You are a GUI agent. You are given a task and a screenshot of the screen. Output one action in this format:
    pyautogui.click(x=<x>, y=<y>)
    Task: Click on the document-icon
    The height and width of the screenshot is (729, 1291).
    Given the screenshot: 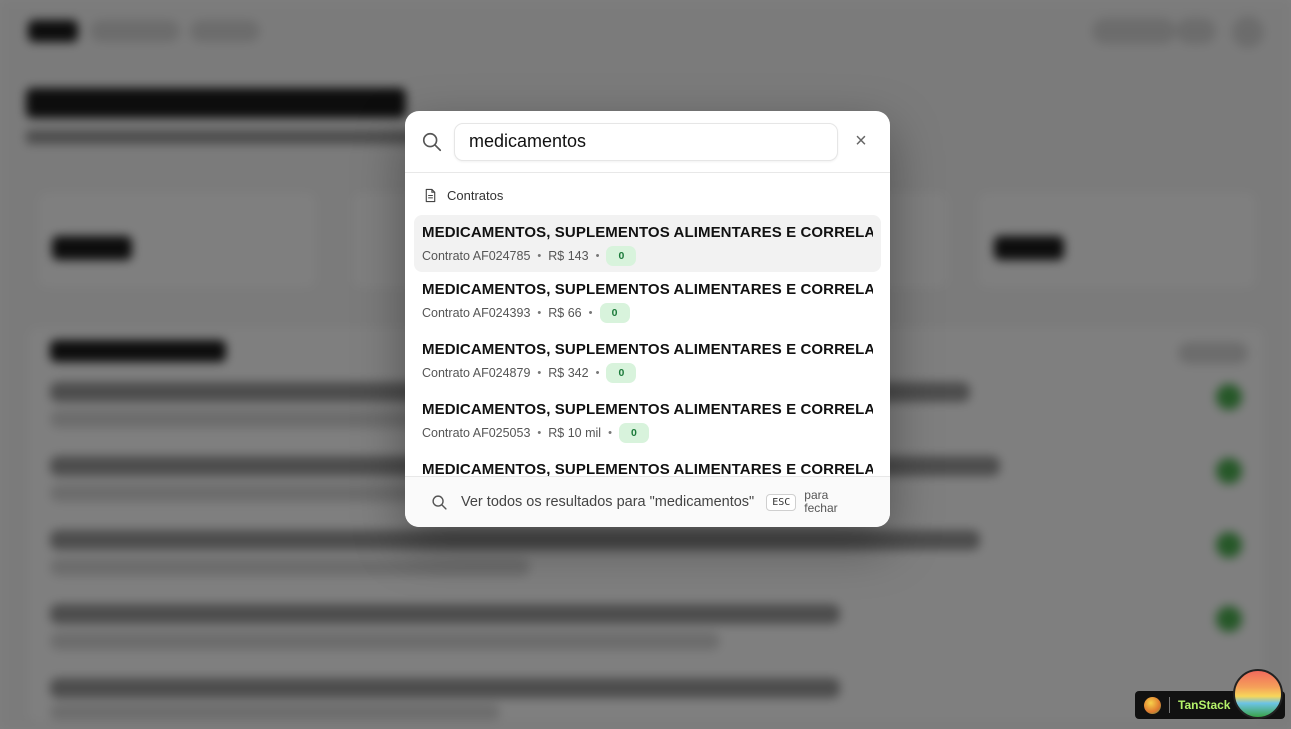 What is the action you would take?
    pyautogui.click(x=430, y=195)
    